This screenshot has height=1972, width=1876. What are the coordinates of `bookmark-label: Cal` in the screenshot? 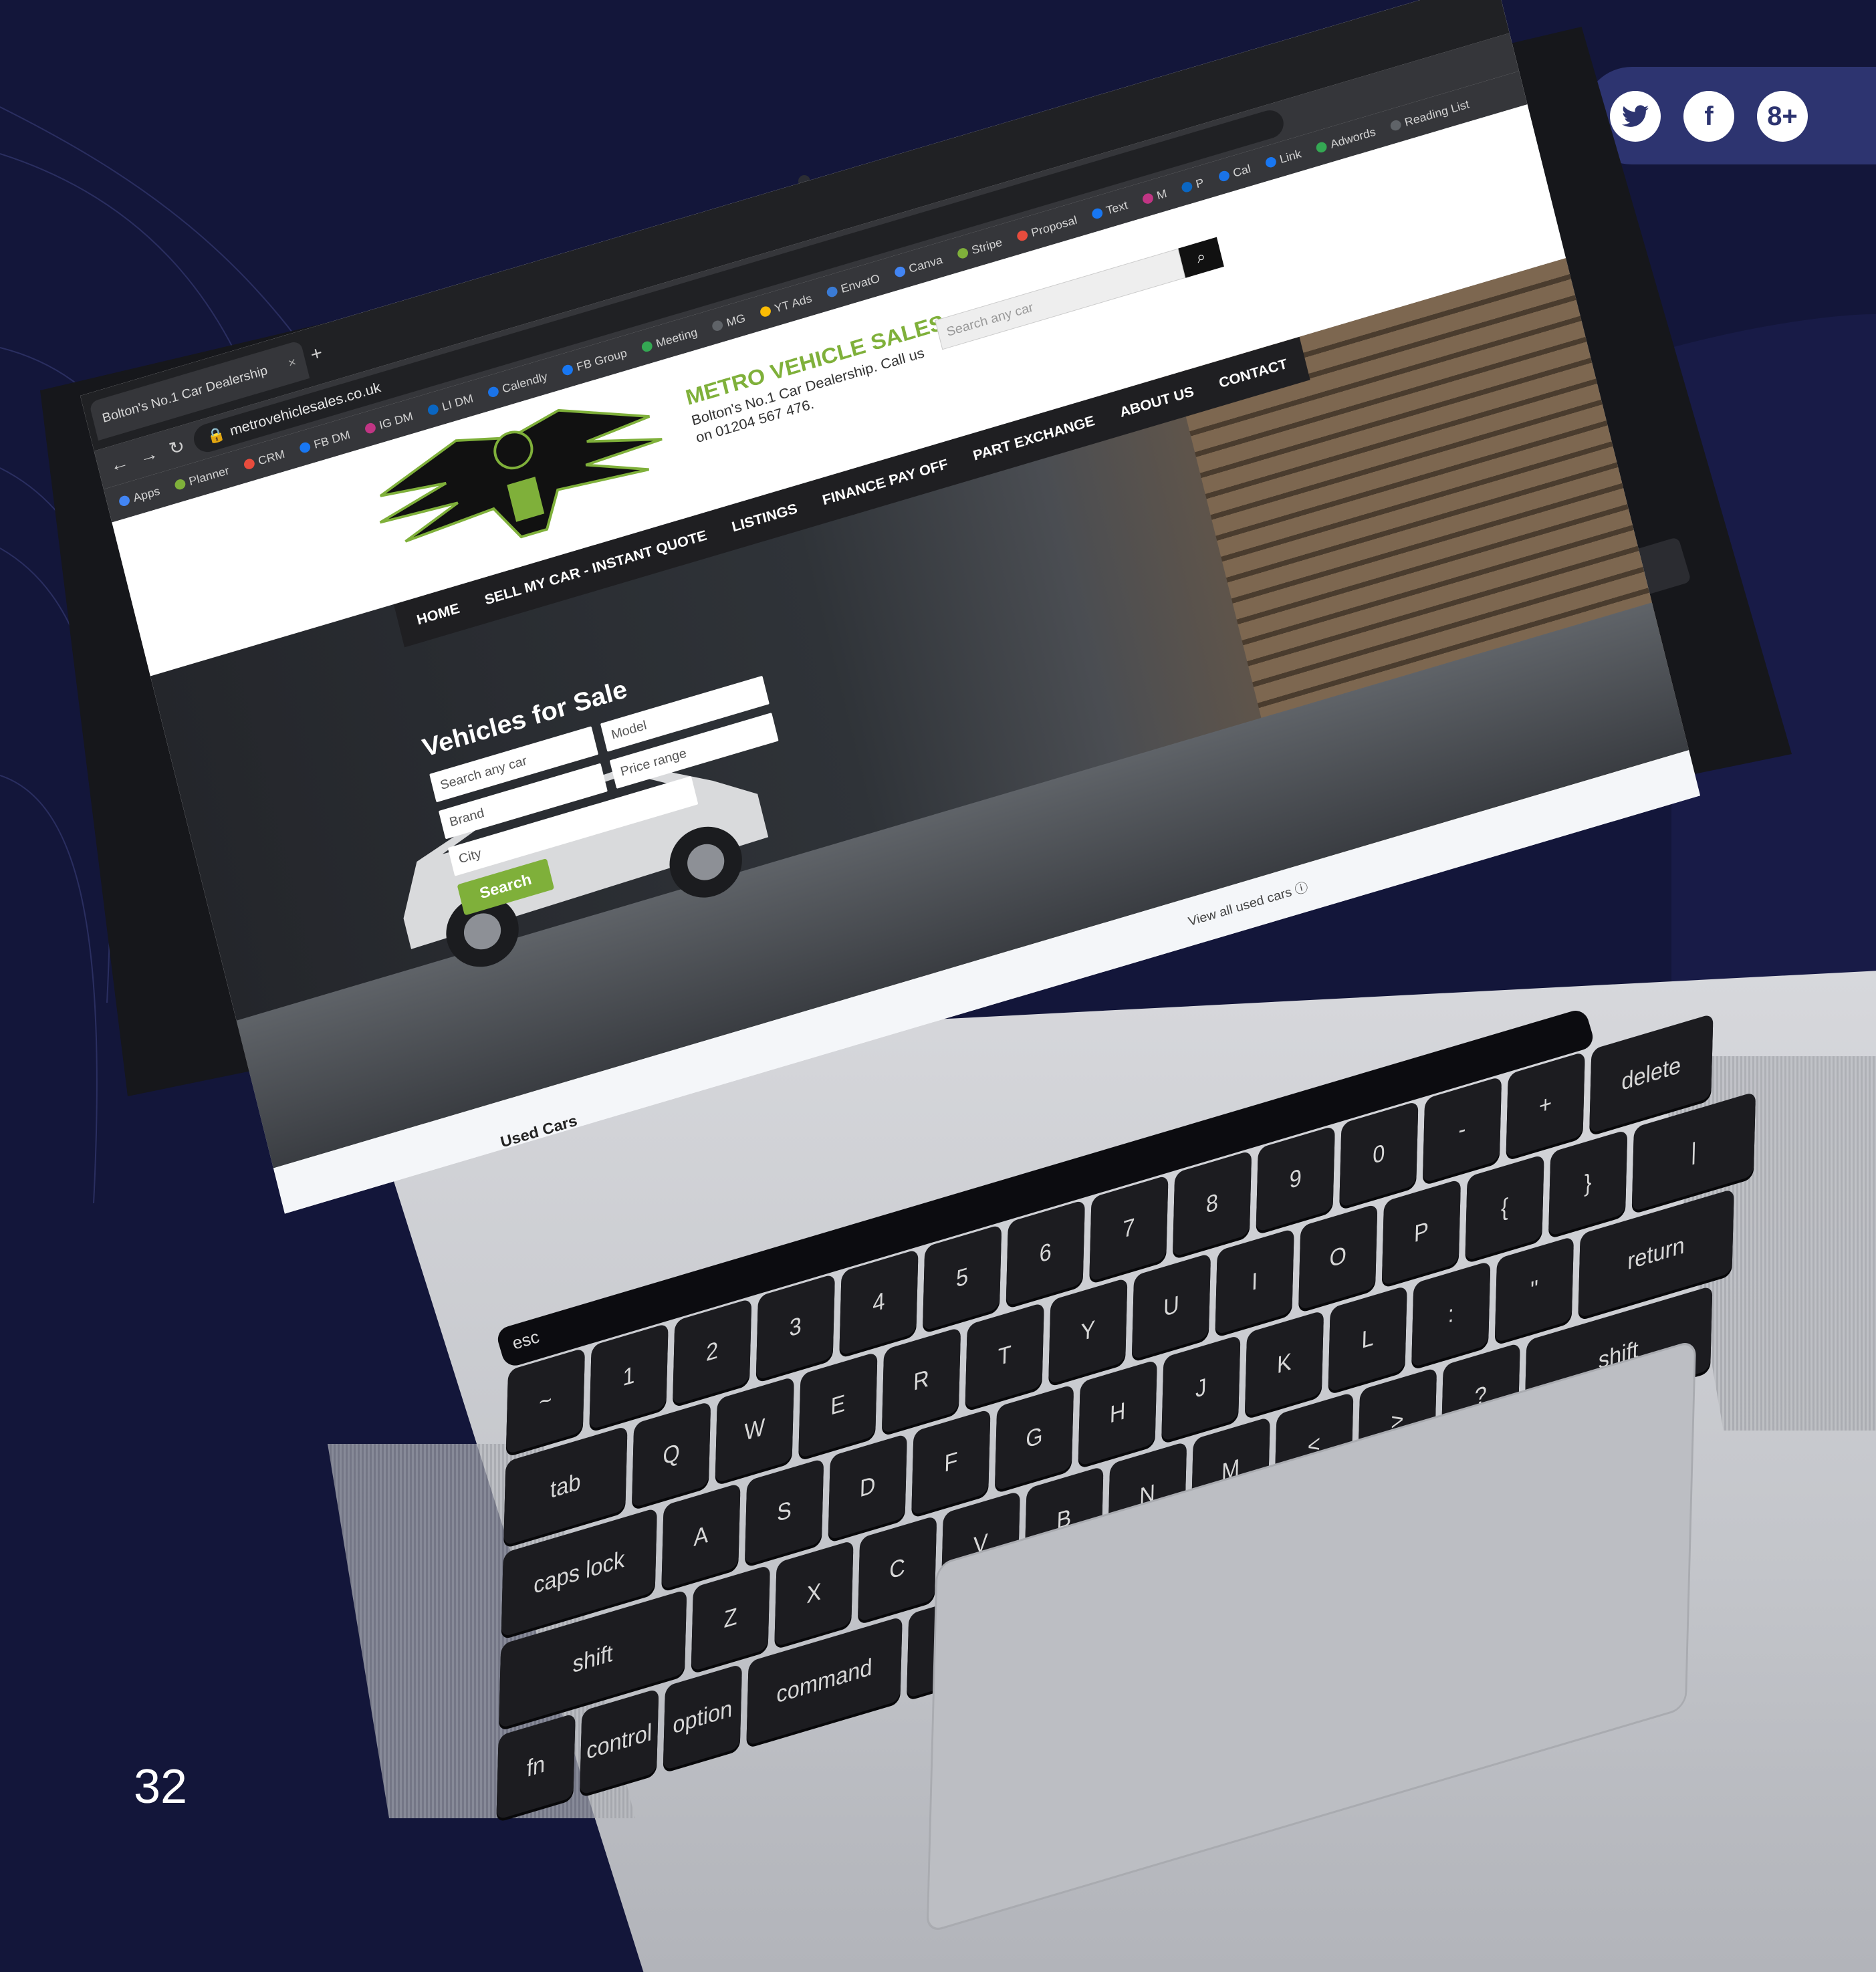 It's located at (1242, 171).